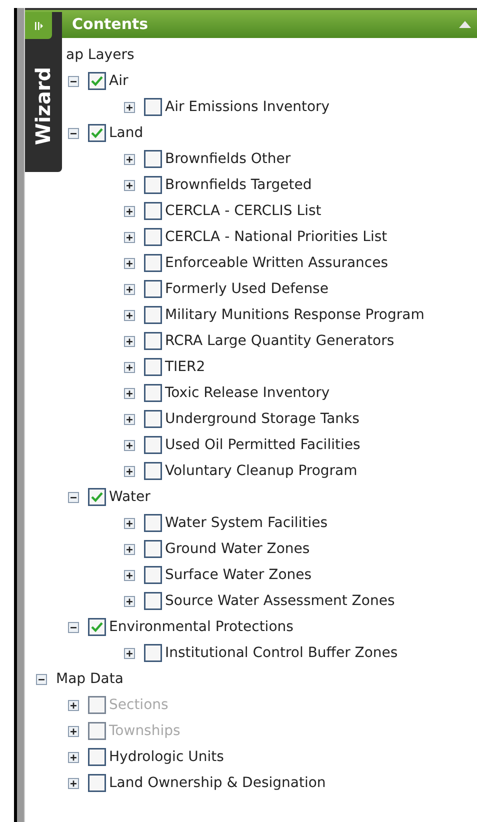  What do you see at coordinates (238, 575) in the screenshot?
I see `layer-label: Surface Water Zones` at bounding box center [238, 575].